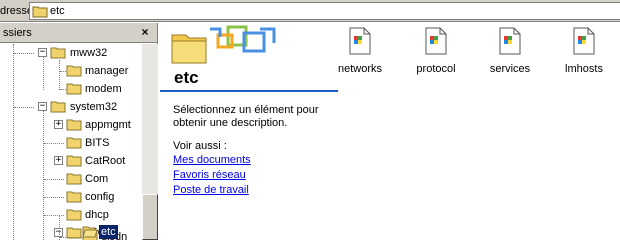 The width and height of the screenshot is (620, 240). I want to click on file-services: services, so click(510, 52).